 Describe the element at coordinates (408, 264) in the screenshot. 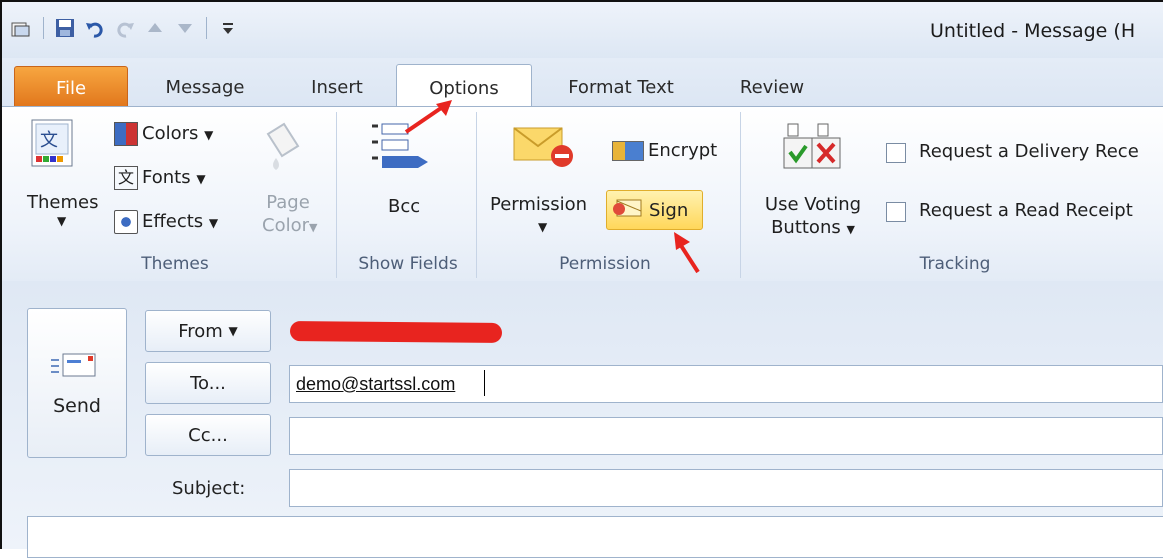

I see `group-label-show-fields: Show Fields` at that location.